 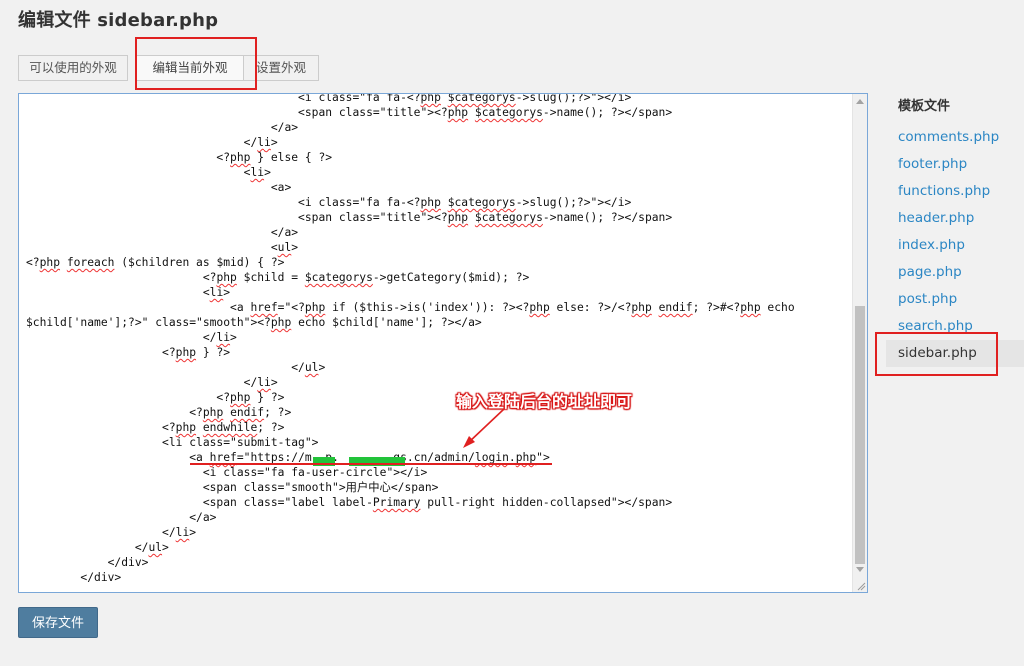 What do you see at coordinates (924, 106) in the screenshot?
I see `sidebar-title: 模板文件` at bounding box center [924, 106].